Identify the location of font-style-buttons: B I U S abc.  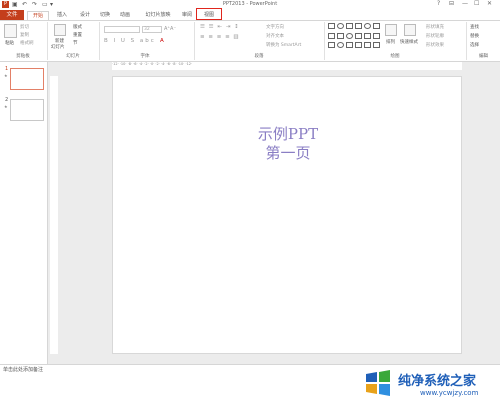
(130, 41).